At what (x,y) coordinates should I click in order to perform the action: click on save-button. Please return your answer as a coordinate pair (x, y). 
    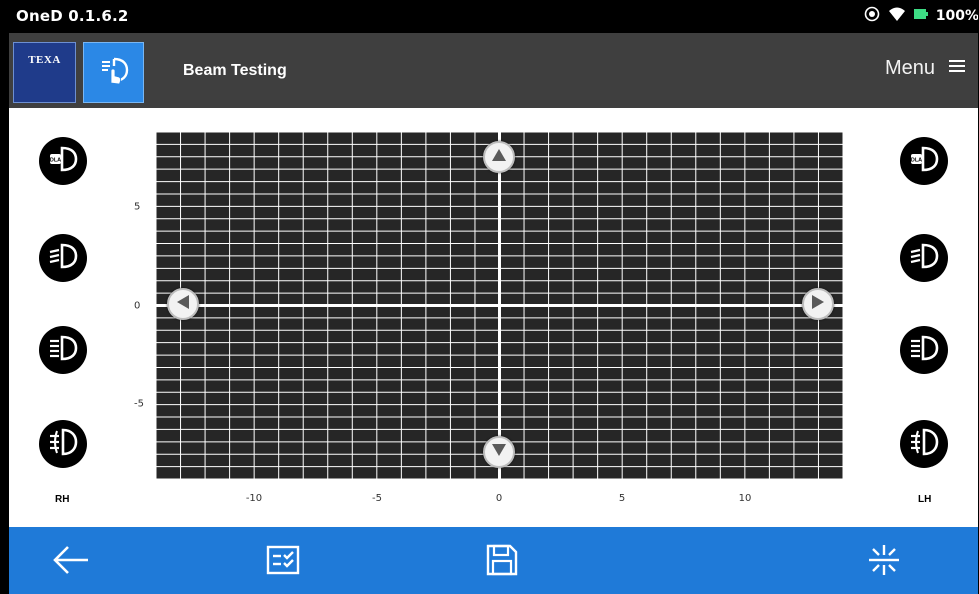
    Looking at the image, I should click on (502, 562).